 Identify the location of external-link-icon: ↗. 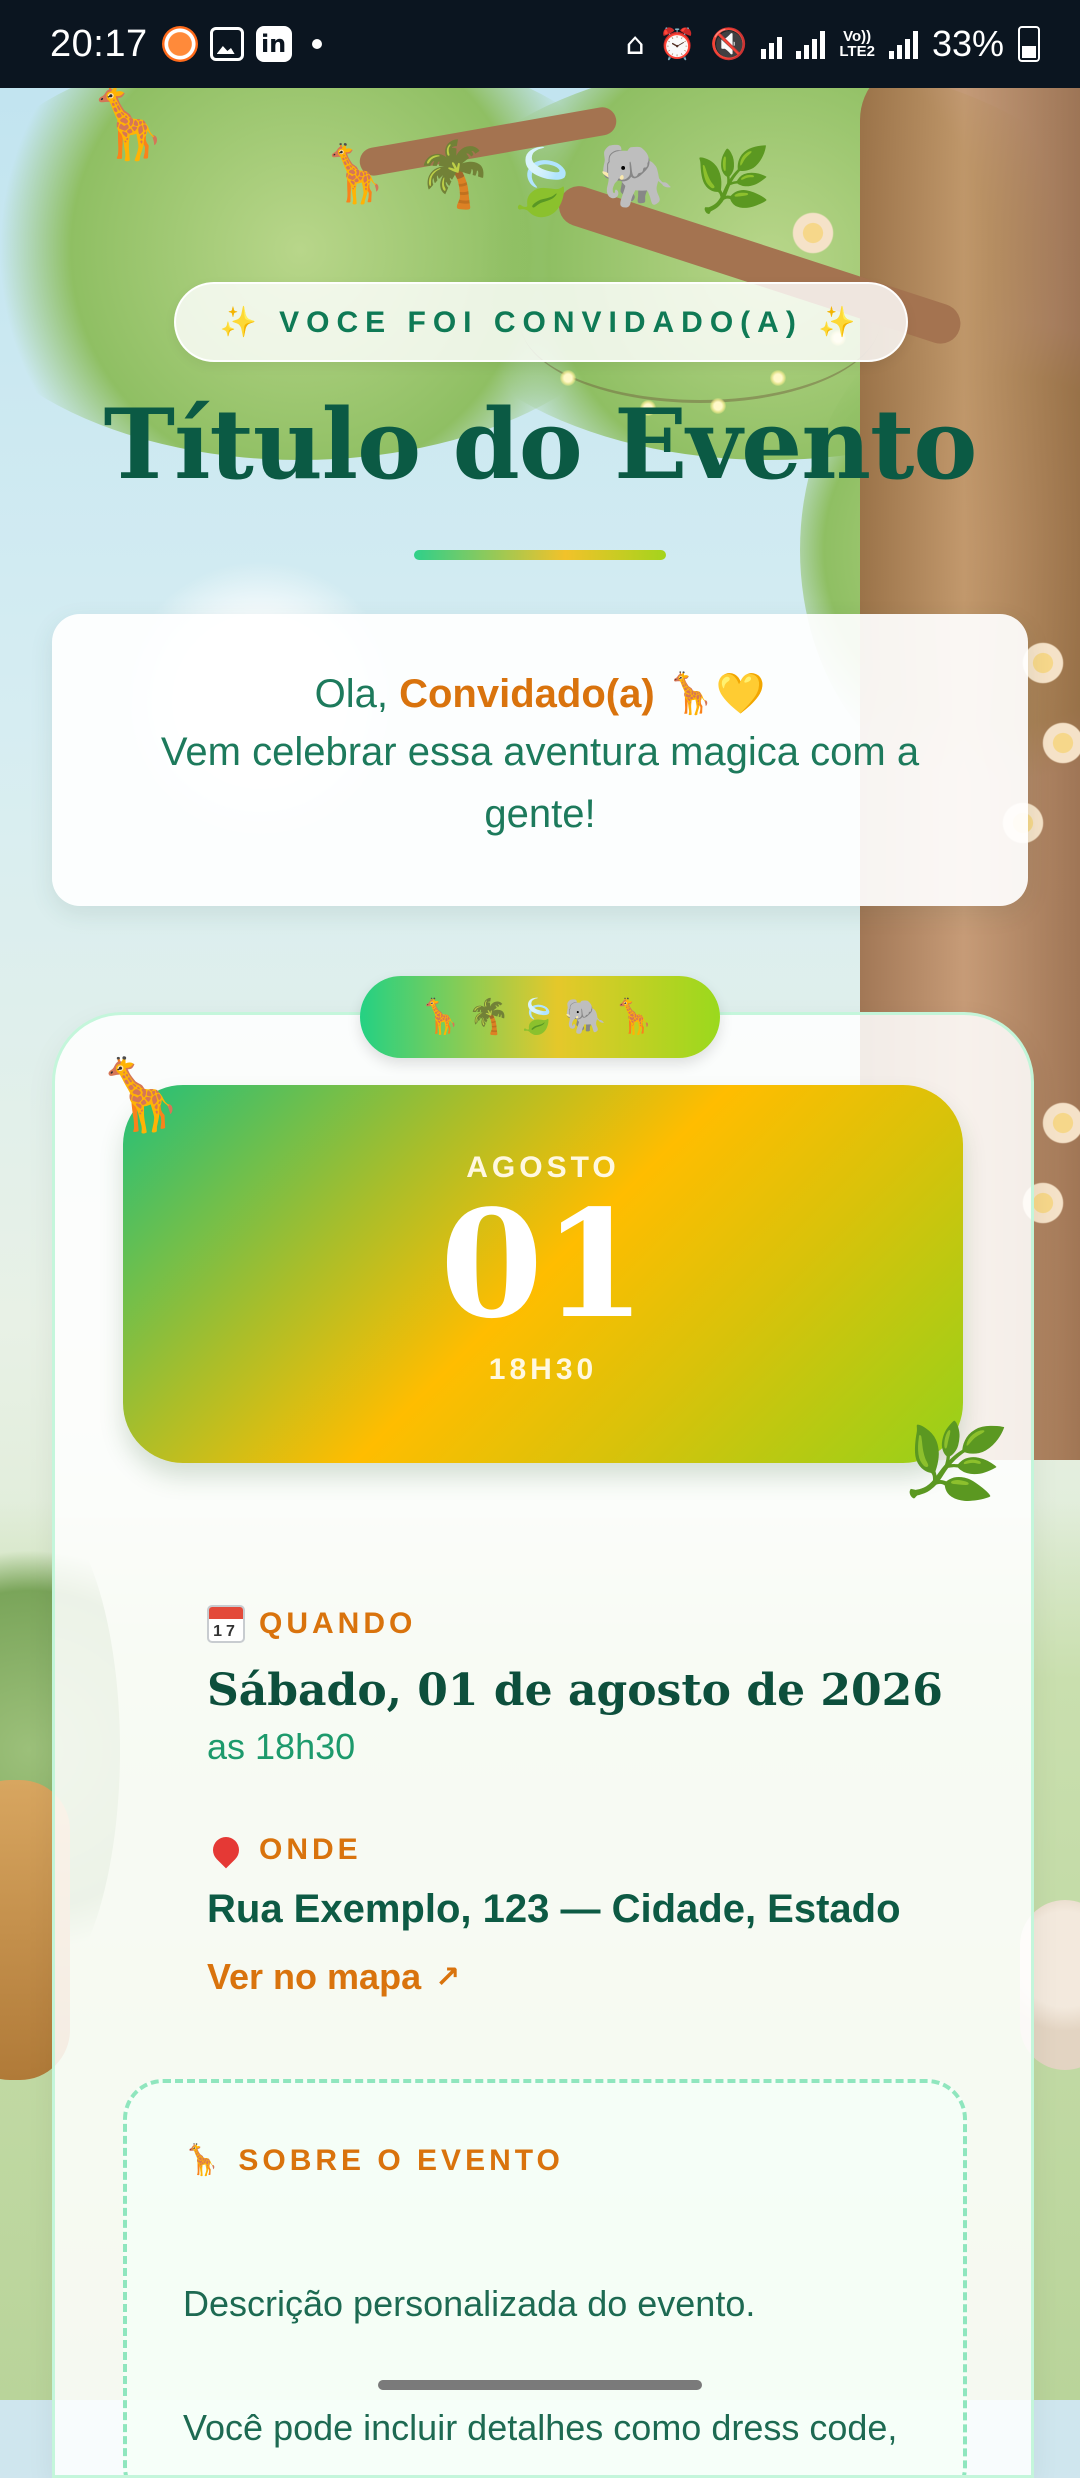
(448, 1977).